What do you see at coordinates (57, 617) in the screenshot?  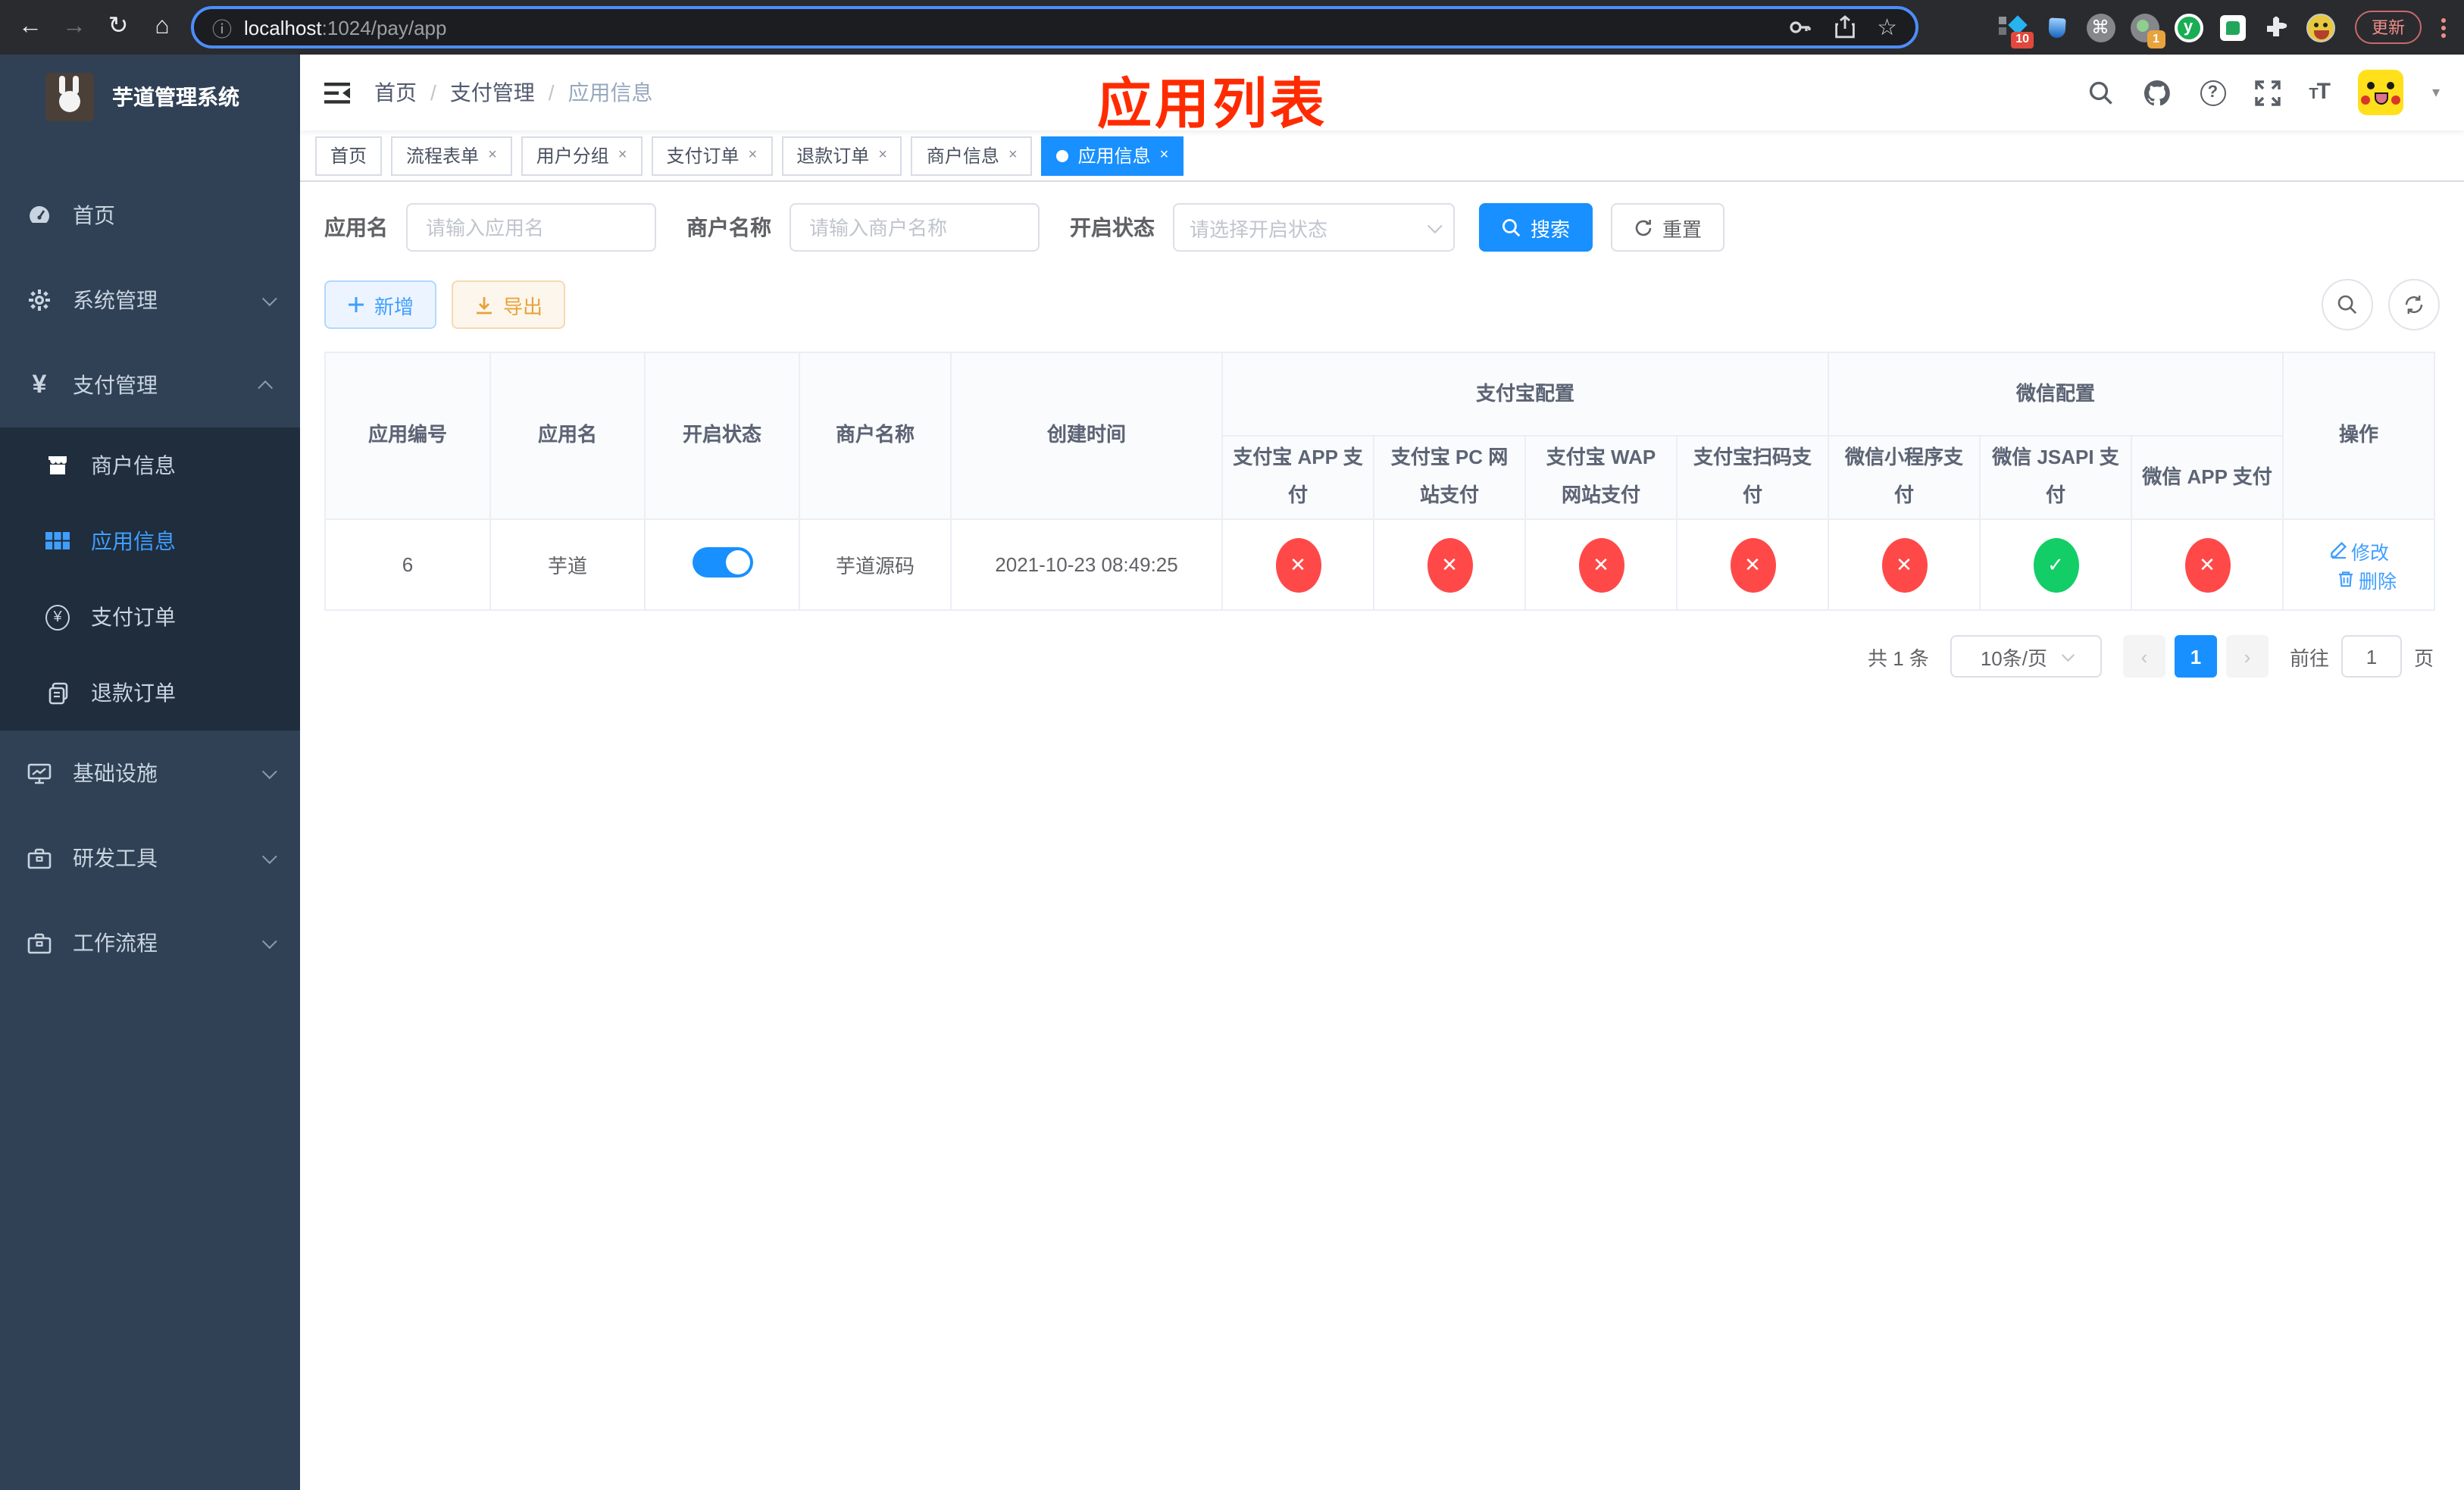 I see `yen-circle-icon: ¥` at bounding box center [57, 617].